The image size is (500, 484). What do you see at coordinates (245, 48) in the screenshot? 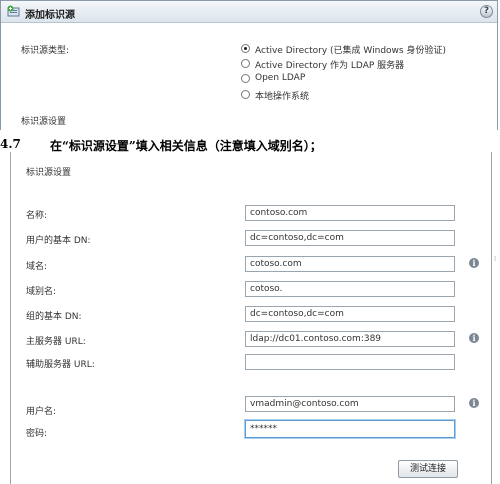
I see `radio-selected-icon` at bounding box center [245, 48].